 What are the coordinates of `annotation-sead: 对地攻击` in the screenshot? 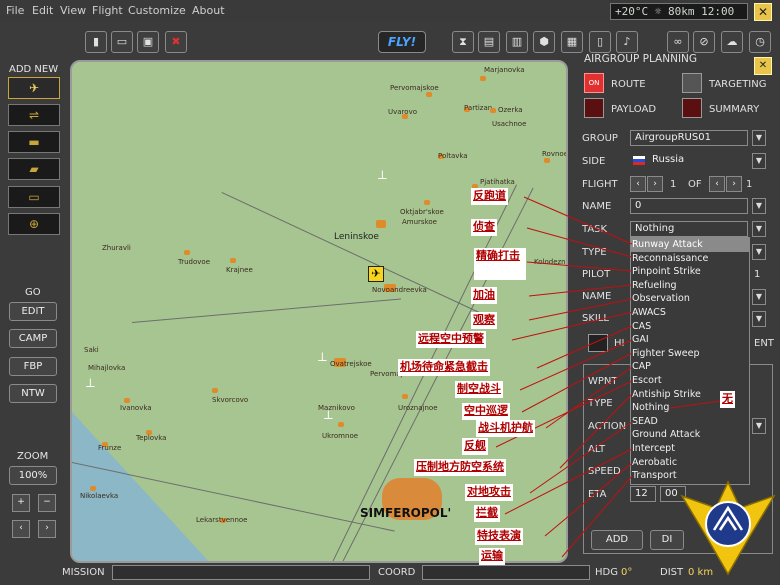 It's located at (489, 492).